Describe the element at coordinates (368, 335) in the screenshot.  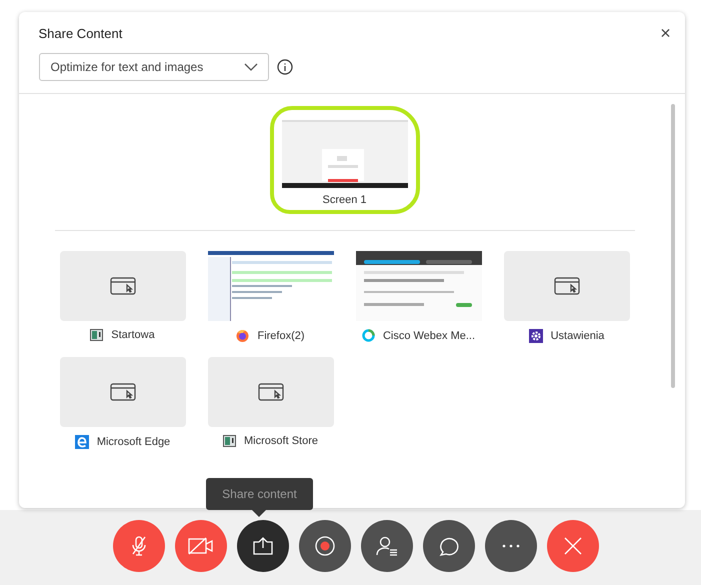
I see `webex-icon` at that location.